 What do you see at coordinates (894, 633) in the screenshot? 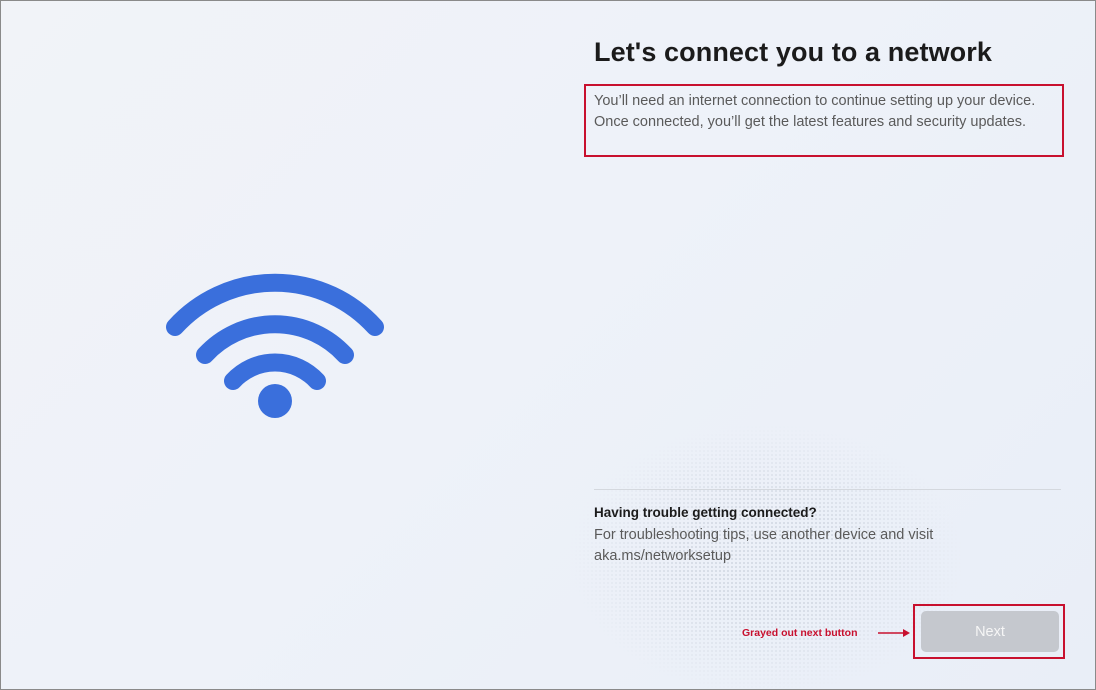
I see `annotation-arrow-icon` at bounding box center [894, 633].